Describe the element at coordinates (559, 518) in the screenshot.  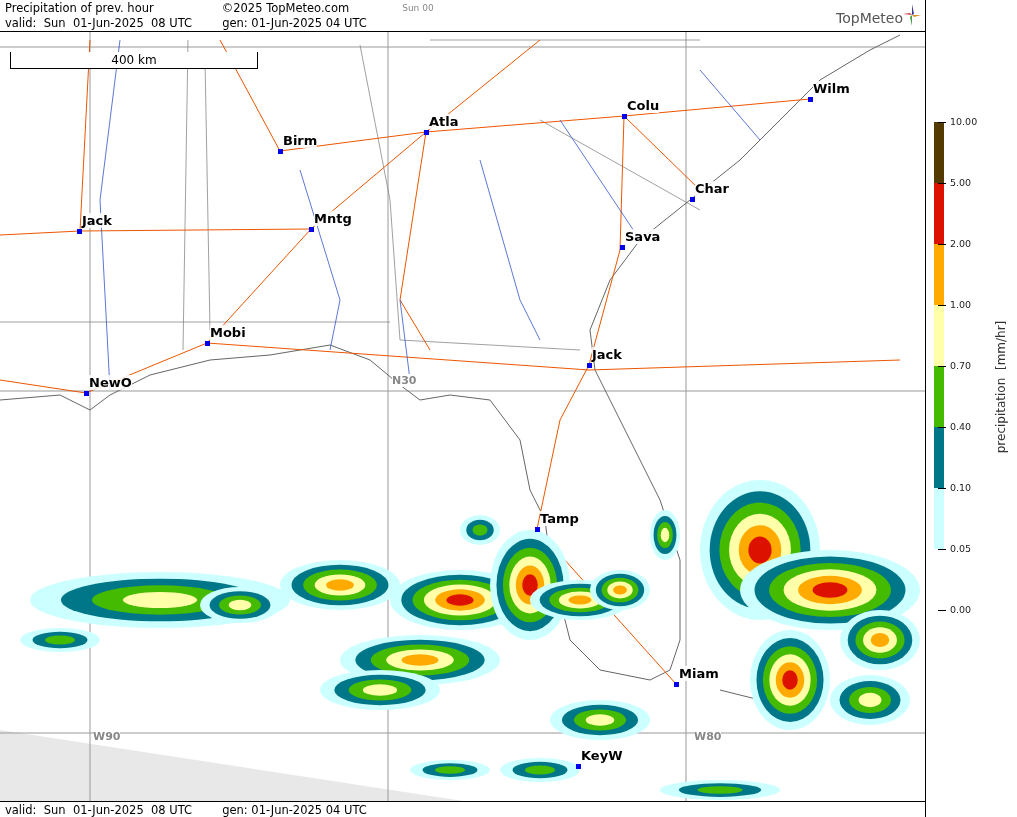
I see `city-label: Tamp` at that location.